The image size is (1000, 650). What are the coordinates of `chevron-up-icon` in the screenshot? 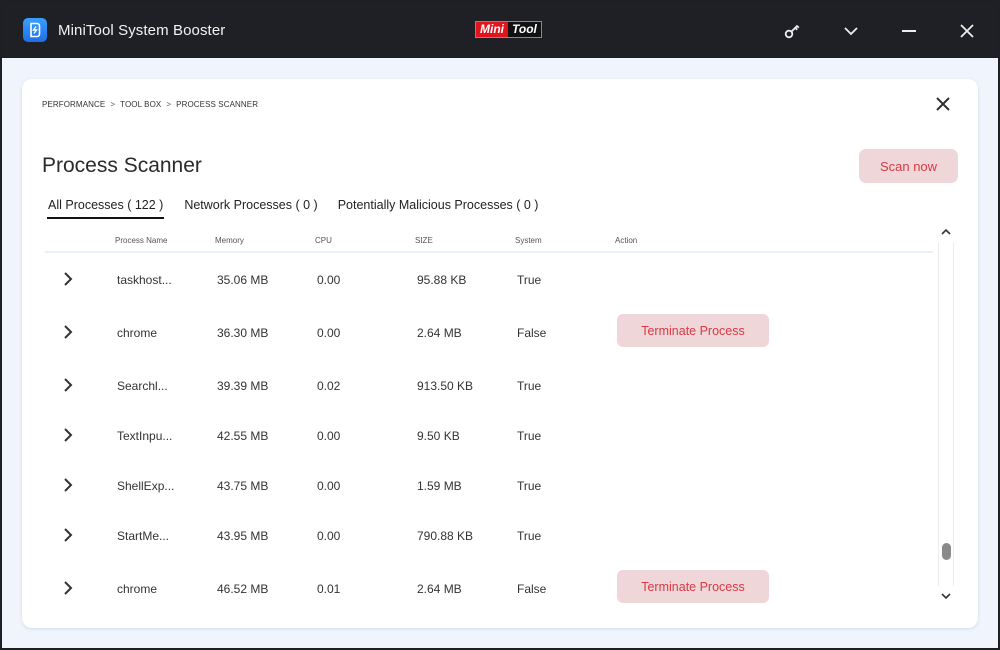 It's located at (946, 231).